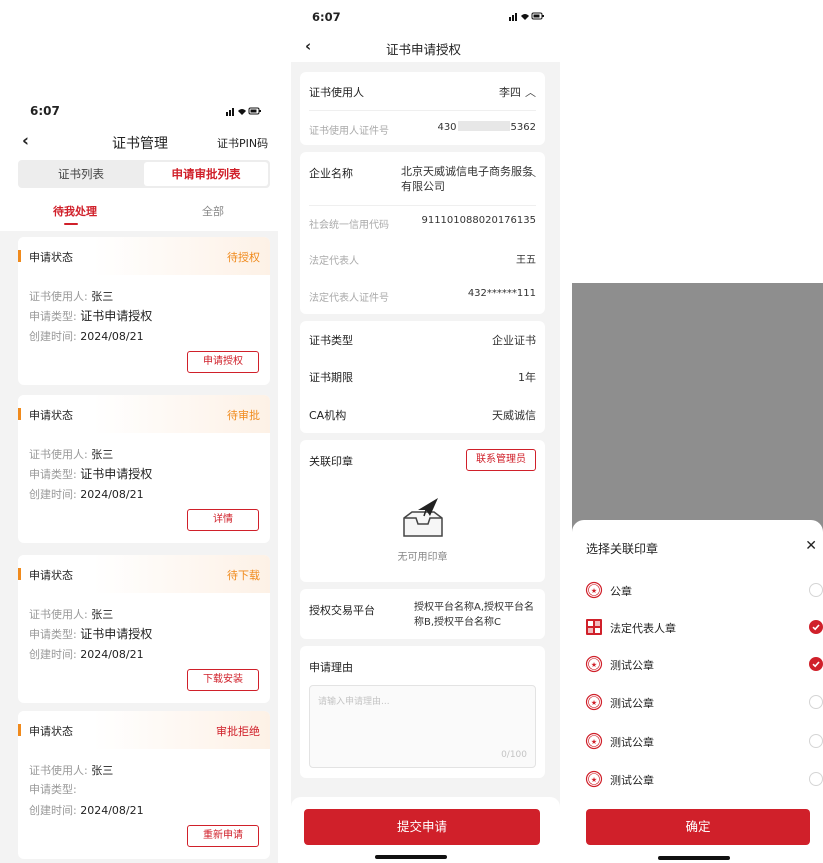 This screenshot has width=823, height=863. I want to click on company-value-row: 北京天威诚信电子商务服务有限公司, so click(468, 179).